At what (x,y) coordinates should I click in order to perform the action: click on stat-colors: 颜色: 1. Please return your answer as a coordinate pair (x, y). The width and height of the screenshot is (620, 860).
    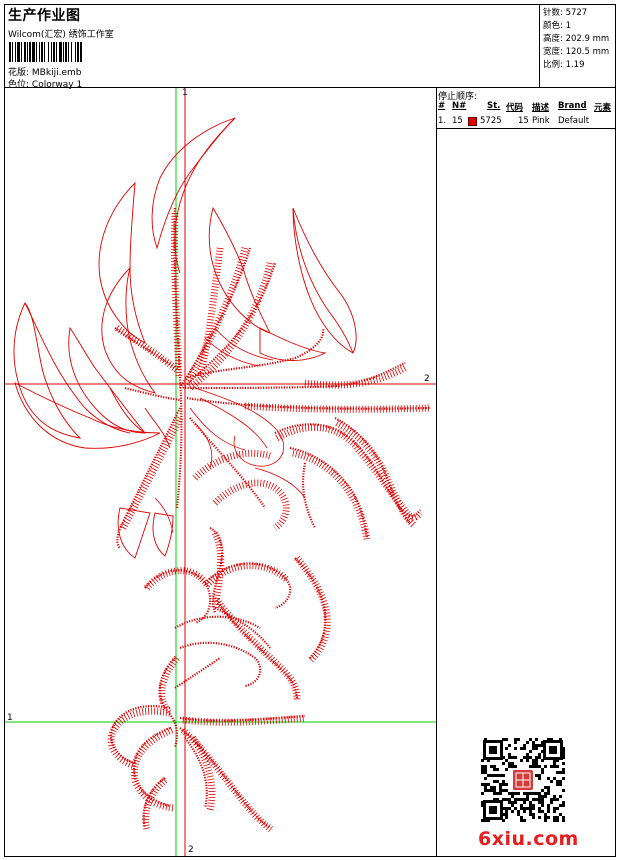
    Looking at the image, I should click on (557, 26).